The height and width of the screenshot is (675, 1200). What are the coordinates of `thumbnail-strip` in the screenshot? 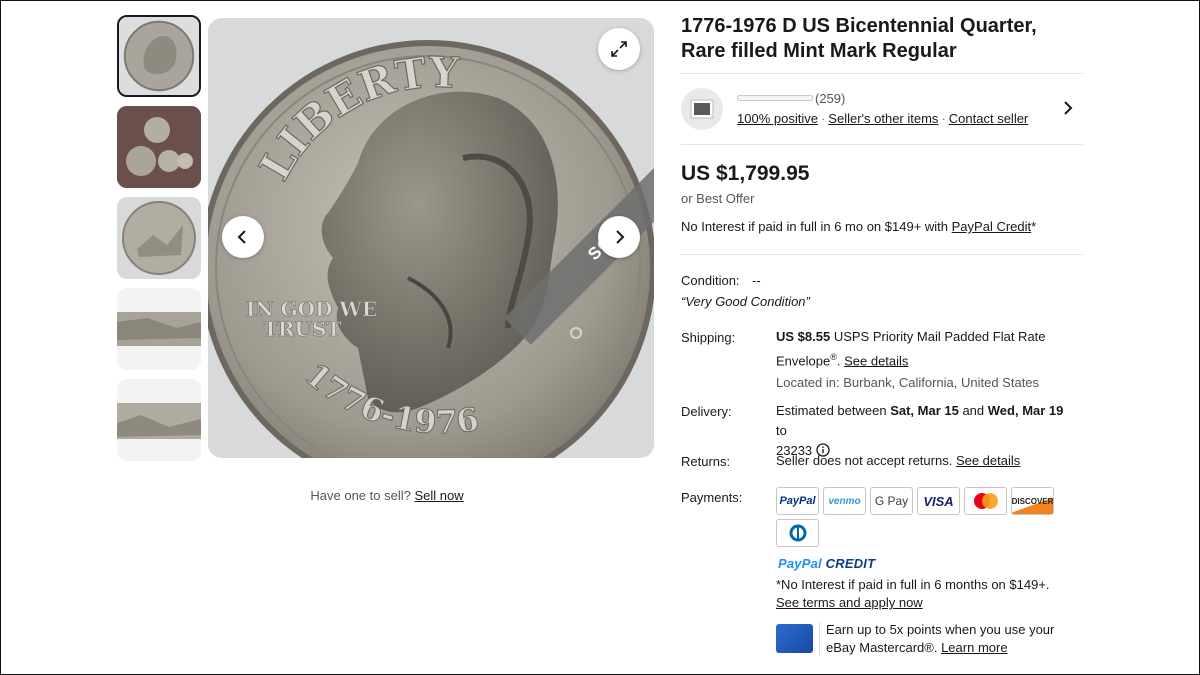 It's located at (159, 238).